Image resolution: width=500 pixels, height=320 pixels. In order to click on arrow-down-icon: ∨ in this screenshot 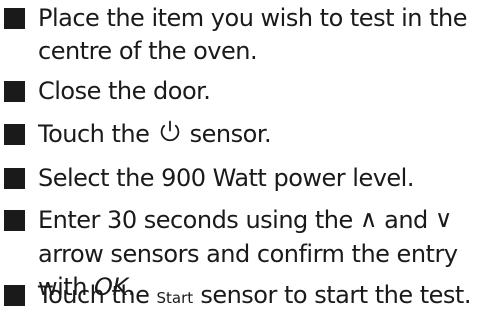, I will do `click(443, 218)`.